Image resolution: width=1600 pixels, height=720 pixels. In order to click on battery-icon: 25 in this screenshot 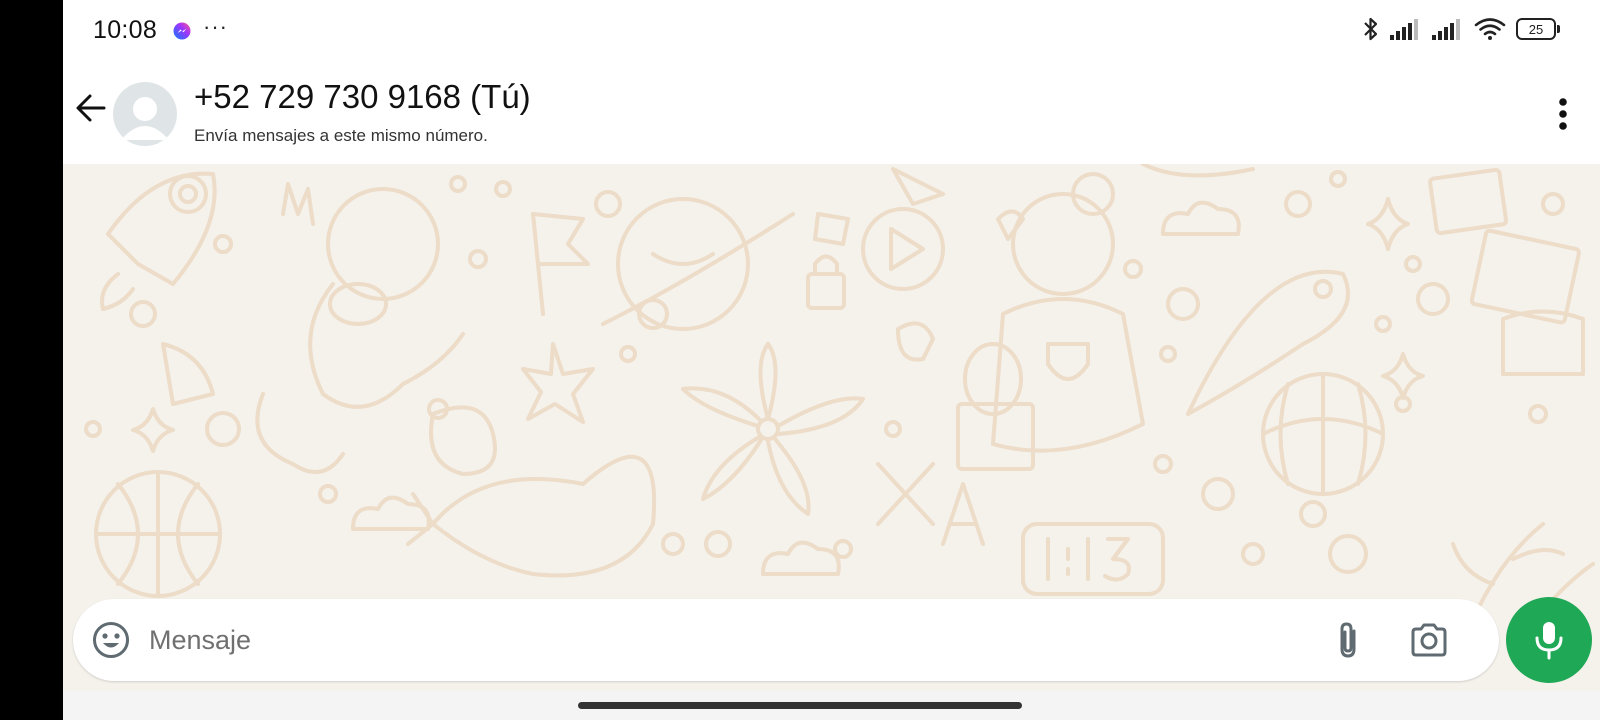, I will do `click(1538, 29)`.